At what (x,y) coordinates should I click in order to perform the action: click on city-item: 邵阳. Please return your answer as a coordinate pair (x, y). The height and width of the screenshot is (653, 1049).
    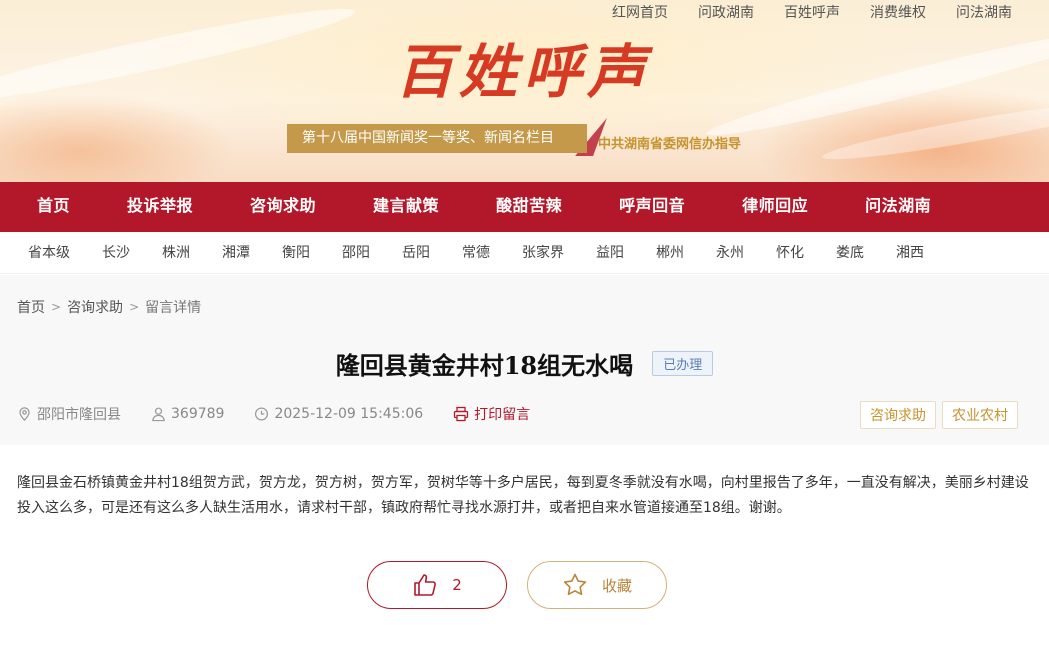
    Looking at the image, I should click on (356, 252).